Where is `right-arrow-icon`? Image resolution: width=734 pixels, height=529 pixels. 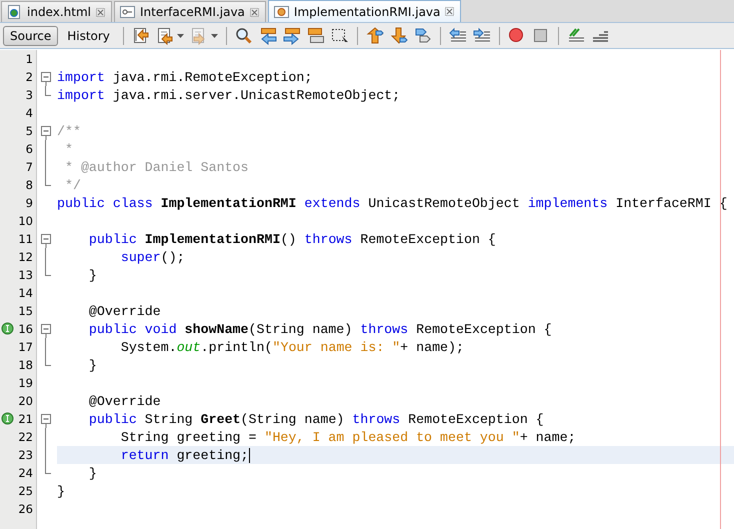 right-arrow-icon is located at coordinates (291, 35).